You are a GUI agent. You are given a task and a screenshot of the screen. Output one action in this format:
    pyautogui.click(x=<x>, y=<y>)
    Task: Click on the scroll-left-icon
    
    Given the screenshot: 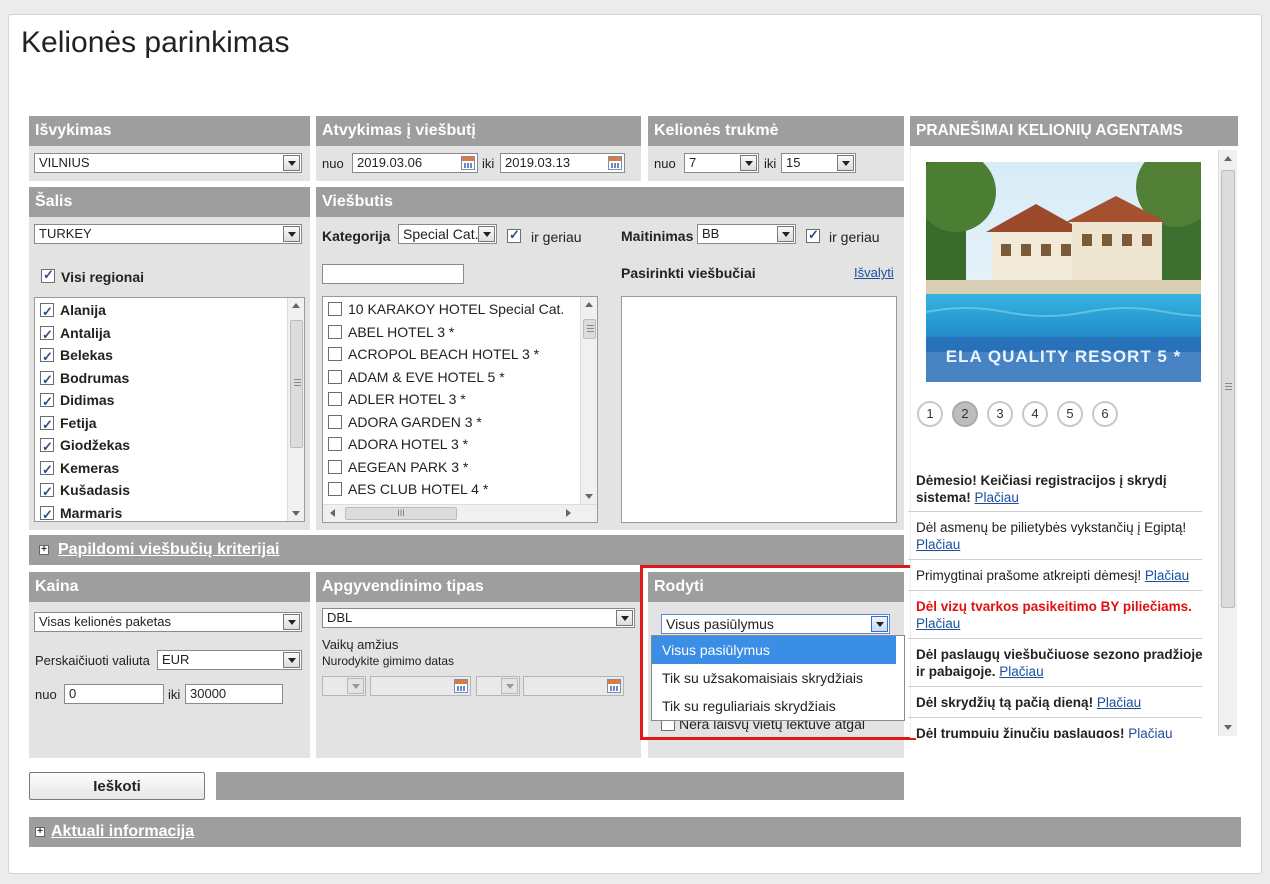 What is the action you would take?
    pyautogui.click(x=332, y=513)
    